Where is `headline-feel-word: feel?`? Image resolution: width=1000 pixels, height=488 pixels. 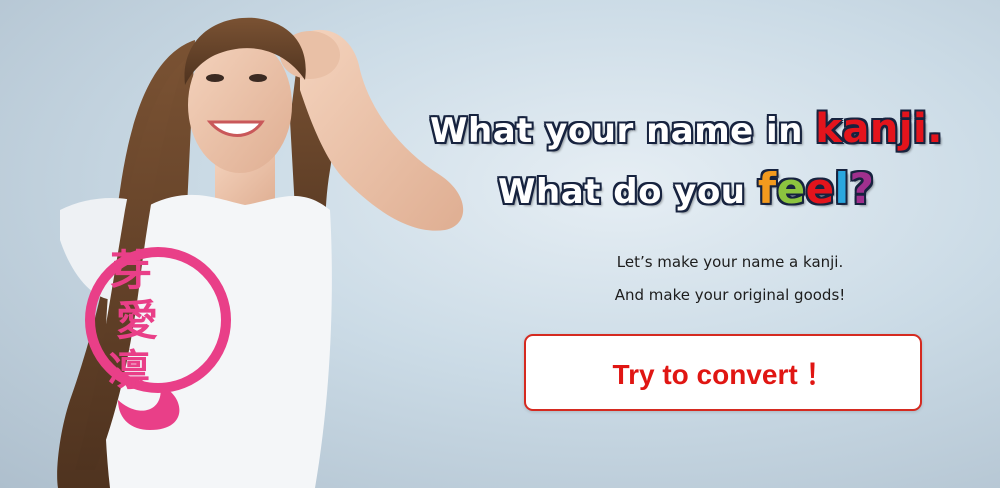 headline-feel-word: feel? is located at coordinates (816, 188).